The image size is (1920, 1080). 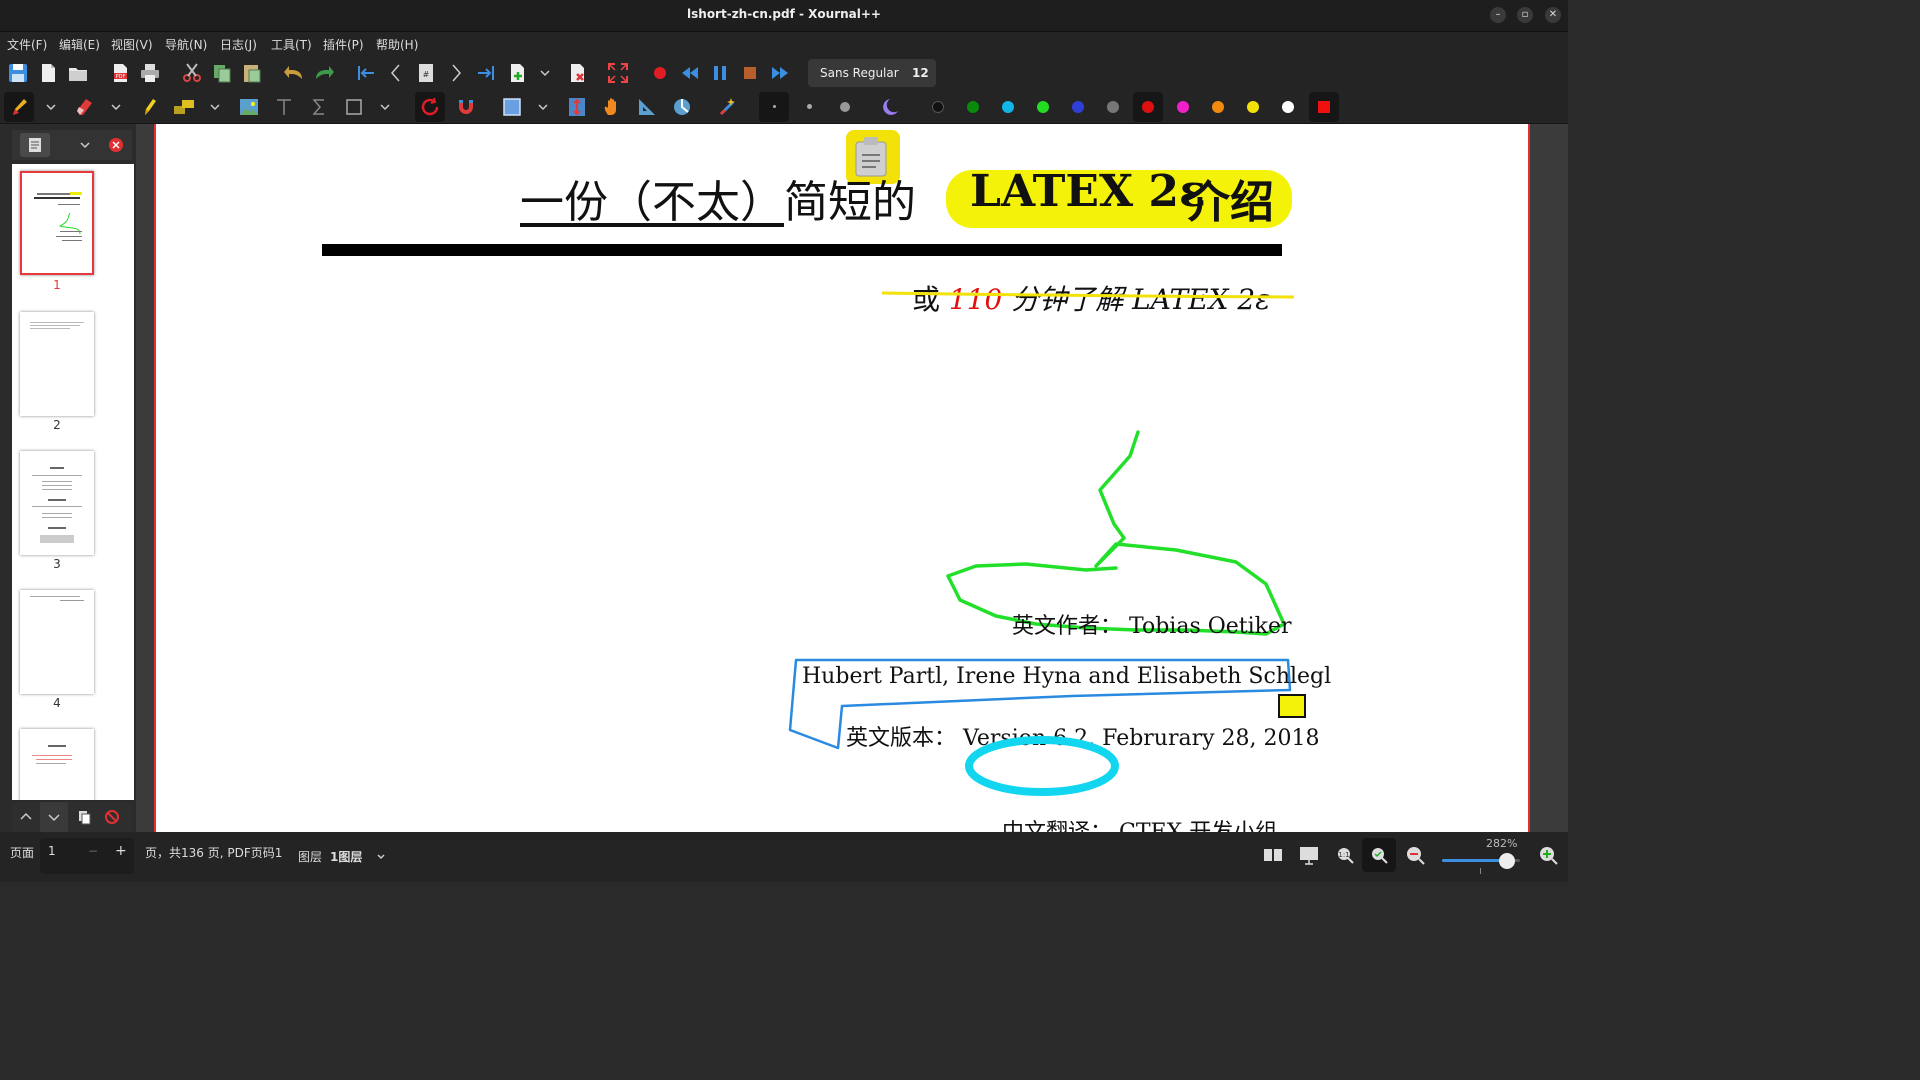 What do you see at coordinates (1148, 107) in the screenshot?
I see `color-red-icon` at bounding box center [1148, 107].